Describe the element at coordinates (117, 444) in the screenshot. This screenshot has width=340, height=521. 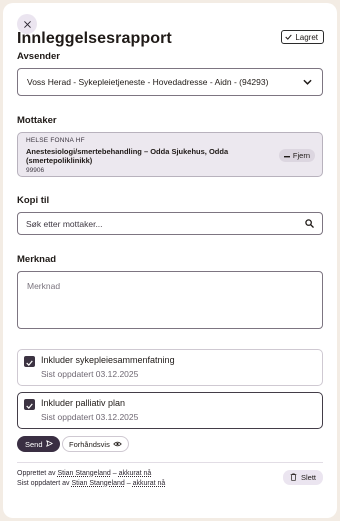
I see `eye-icon` at that location.